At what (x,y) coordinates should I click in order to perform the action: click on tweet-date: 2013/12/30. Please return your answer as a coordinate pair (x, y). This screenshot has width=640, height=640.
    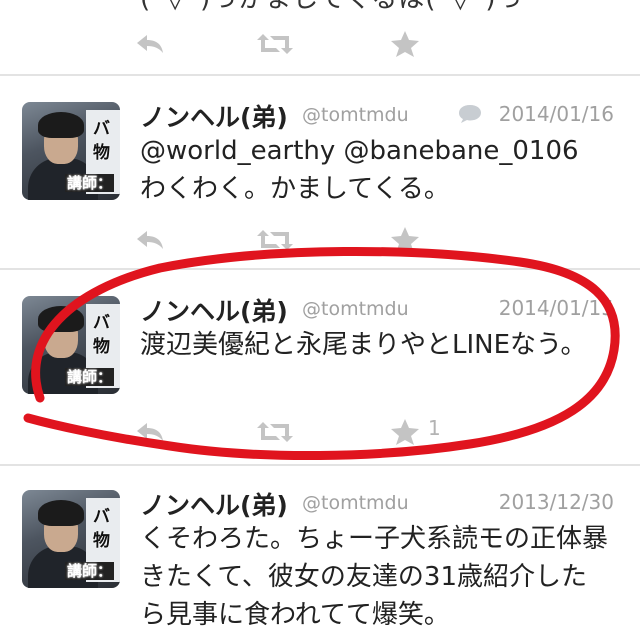
    Looking at the image, I should click on (556, 502).